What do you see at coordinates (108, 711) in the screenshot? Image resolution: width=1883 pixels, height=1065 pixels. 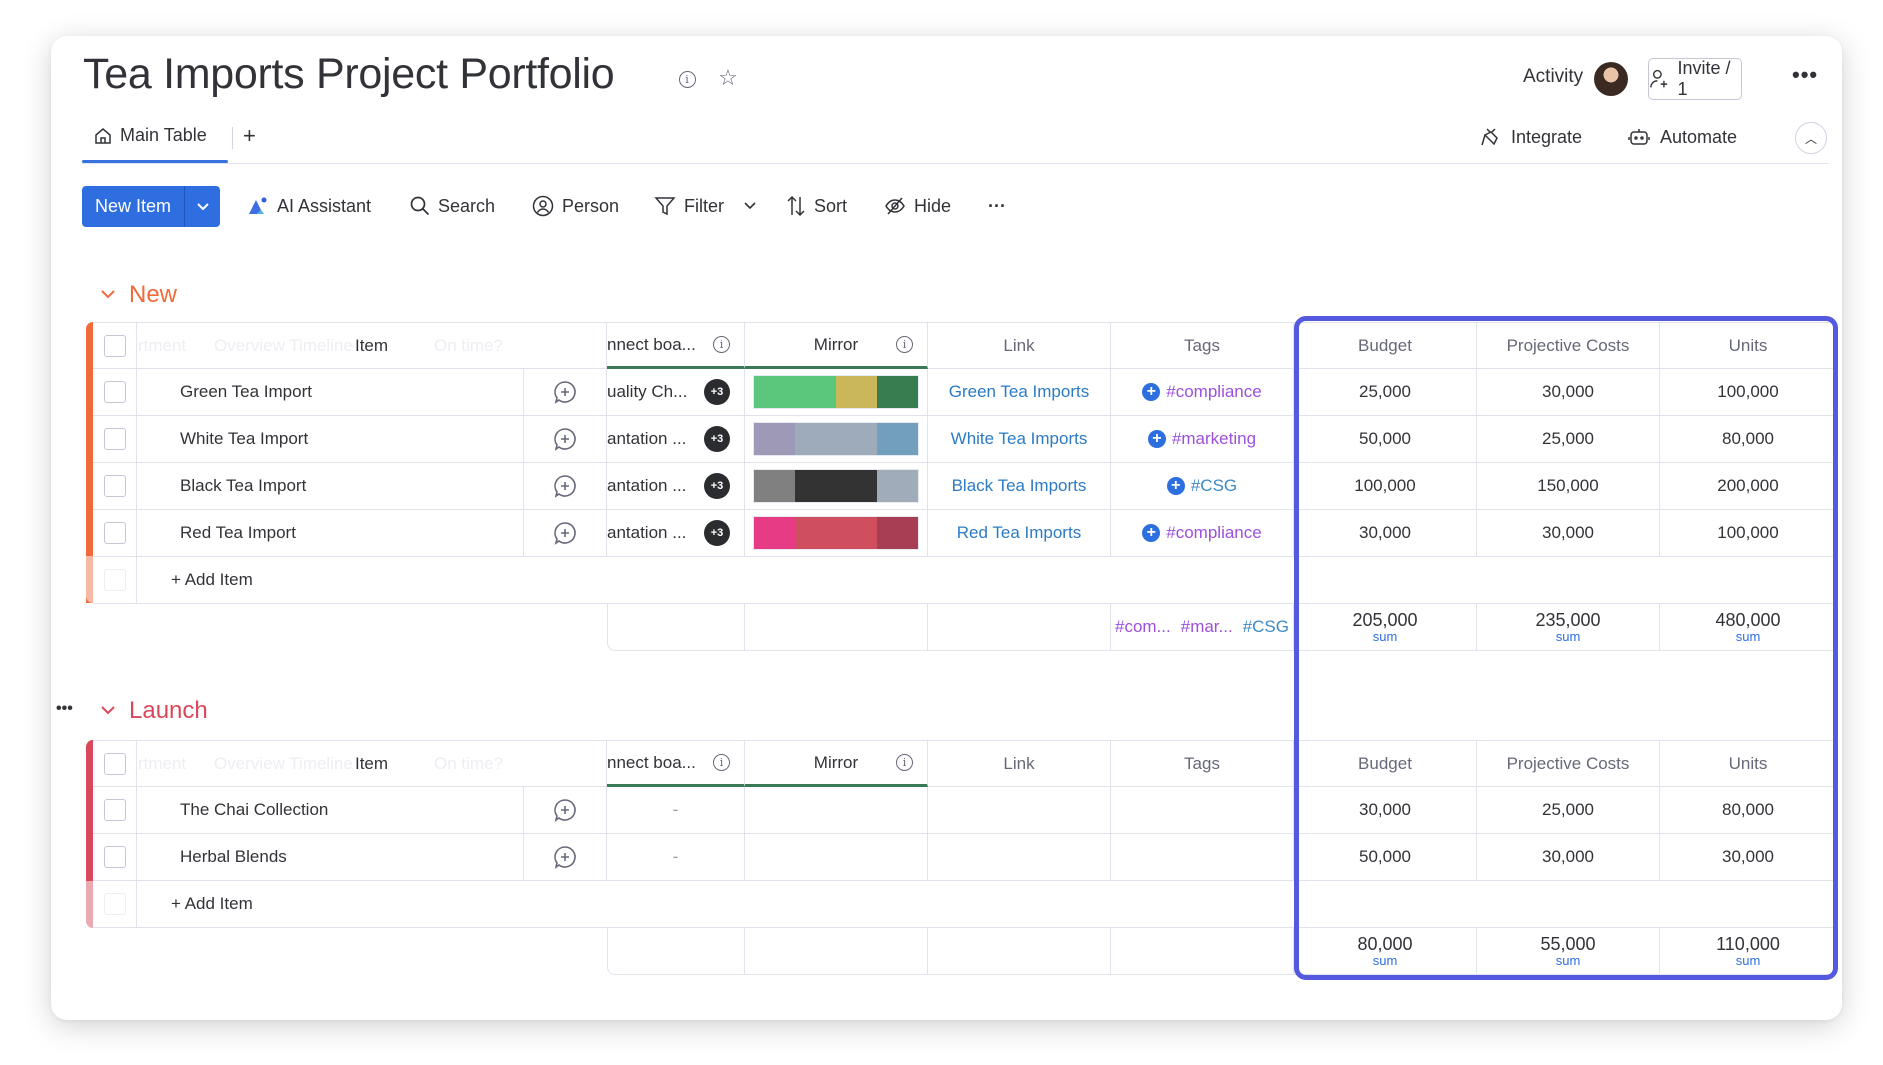 I see `chevron-down-icon` at bounding box center [108, 711].